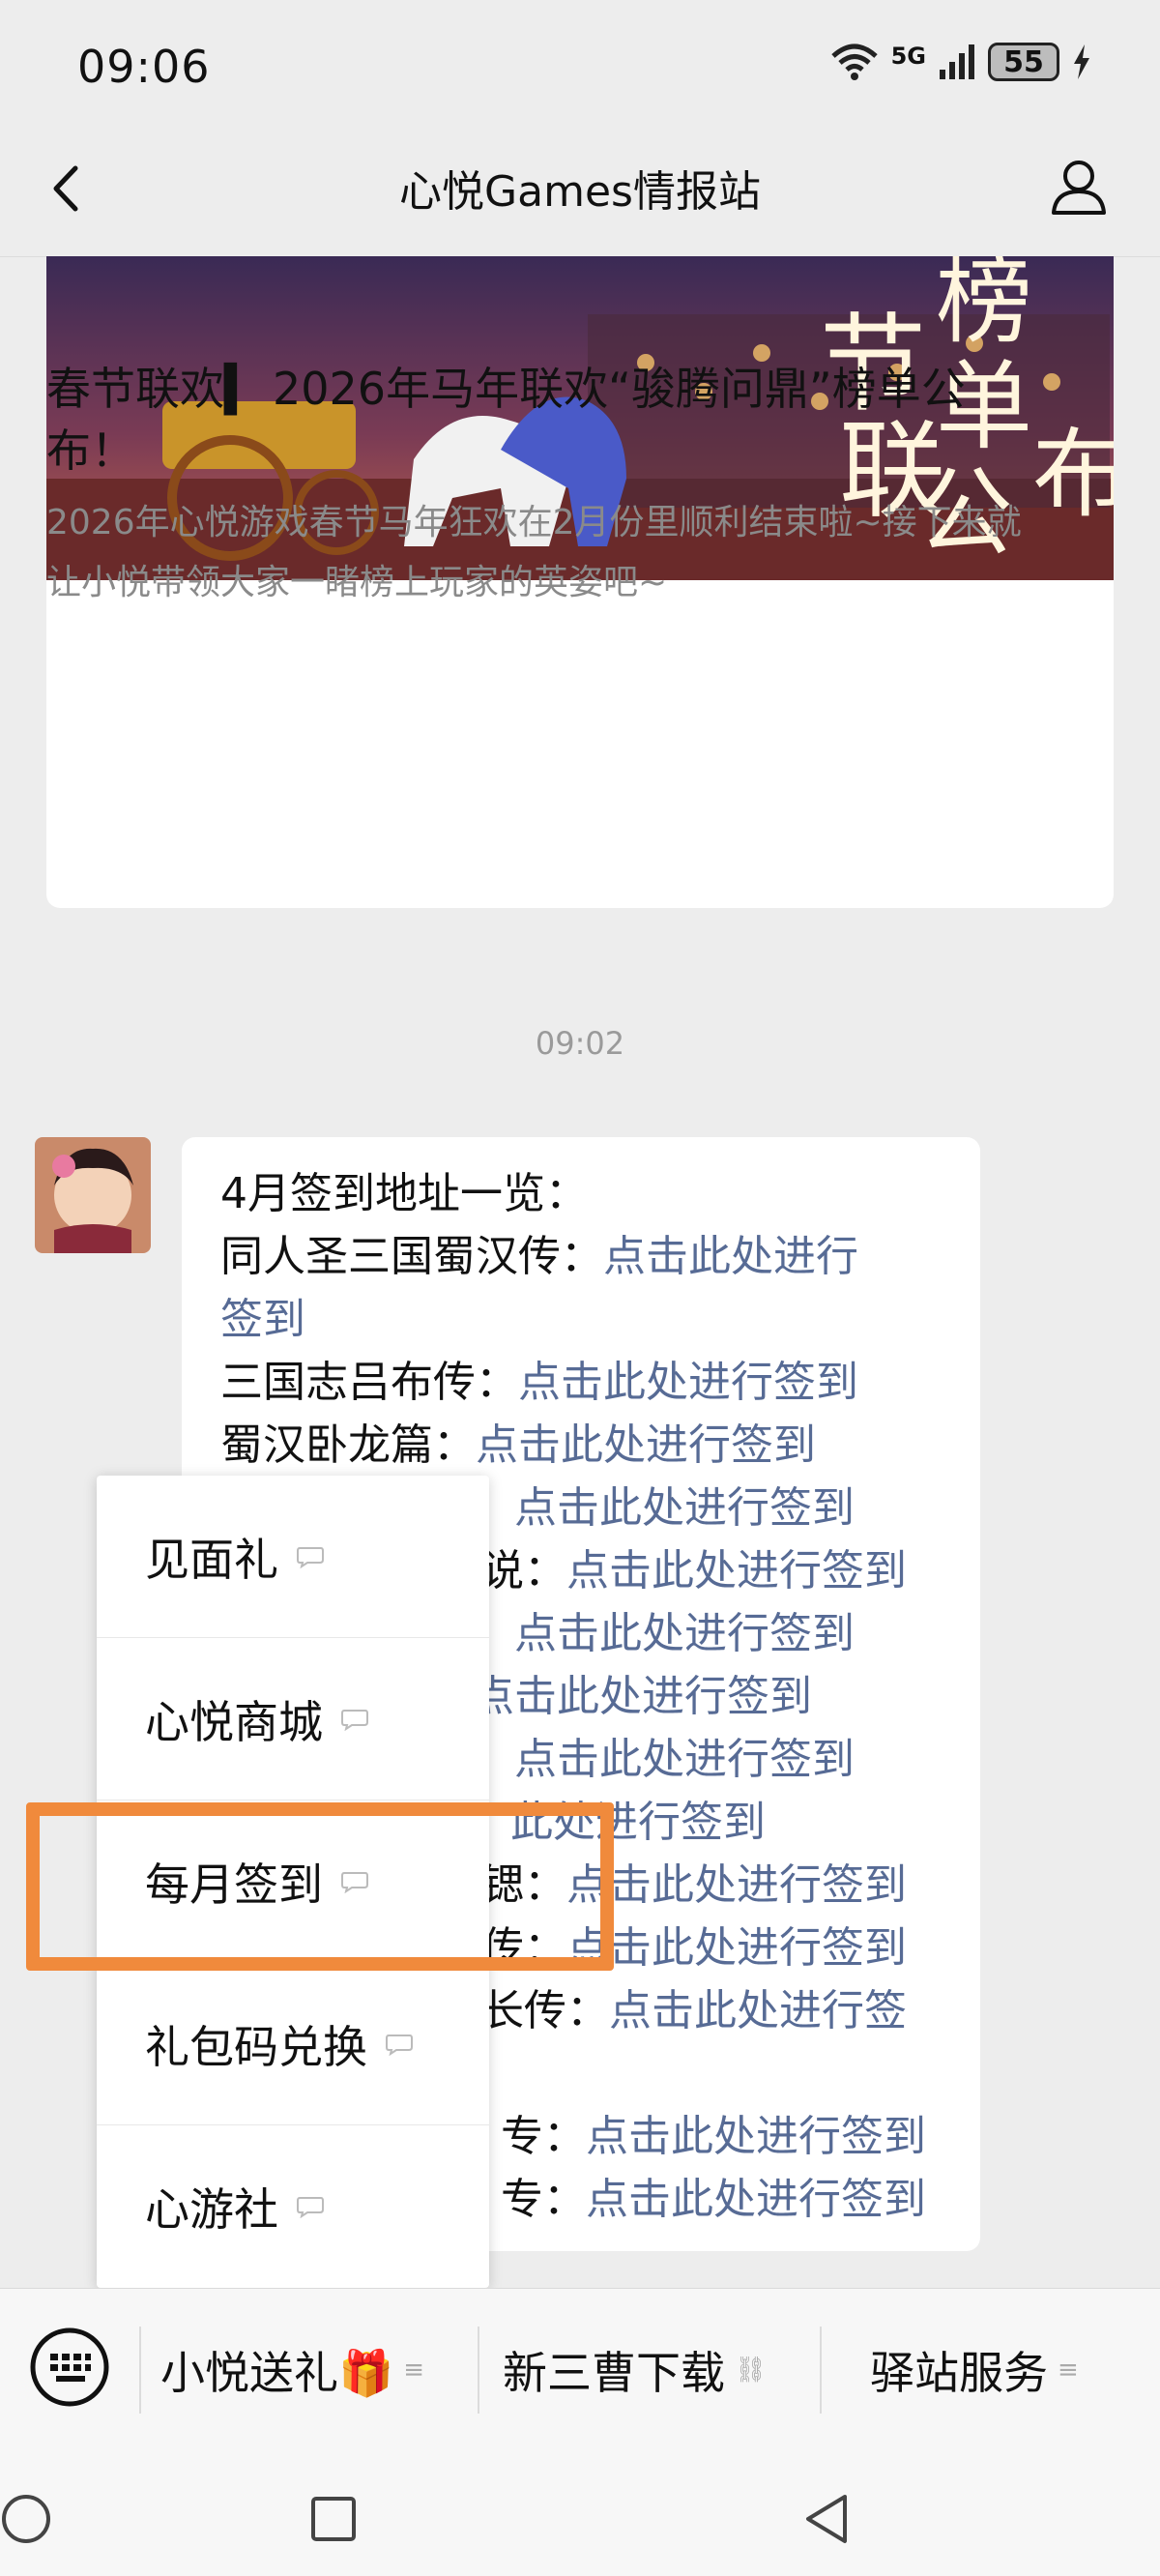 The width and height of the screenshot is (1160, 2576). I want to click on message-line-3: 三国志吕布传：点击此处进行签到, so click(592, 1382).